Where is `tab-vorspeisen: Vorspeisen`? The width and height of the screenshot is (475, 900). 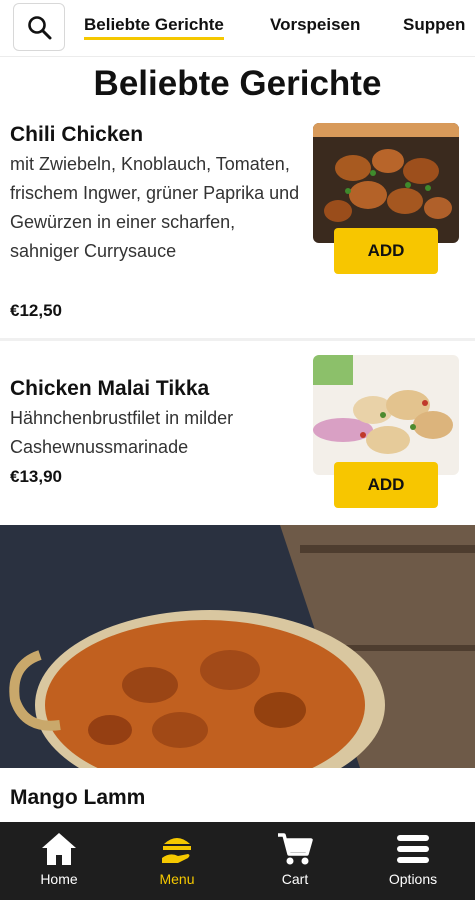
tab-vorspeisen: Vorspeisen is located at coordinates (315, 25).